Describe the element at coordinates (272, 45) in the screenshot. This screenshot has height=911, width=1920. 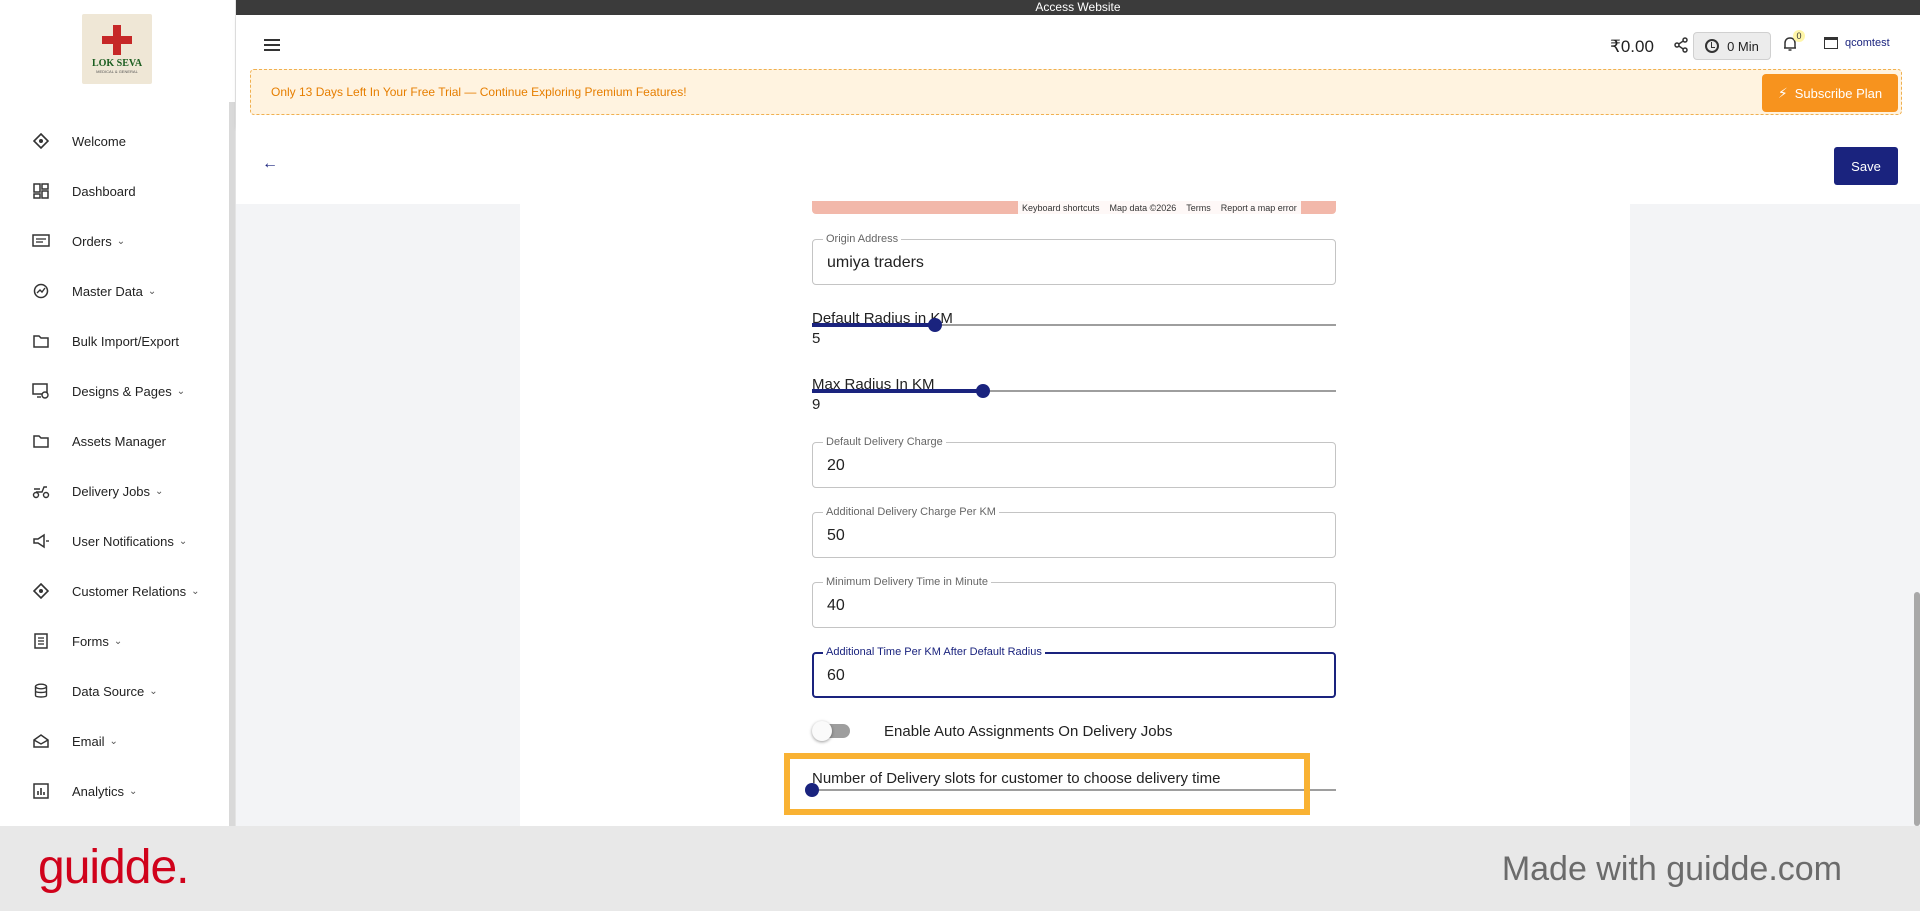
I see `menu-icon` at that location.